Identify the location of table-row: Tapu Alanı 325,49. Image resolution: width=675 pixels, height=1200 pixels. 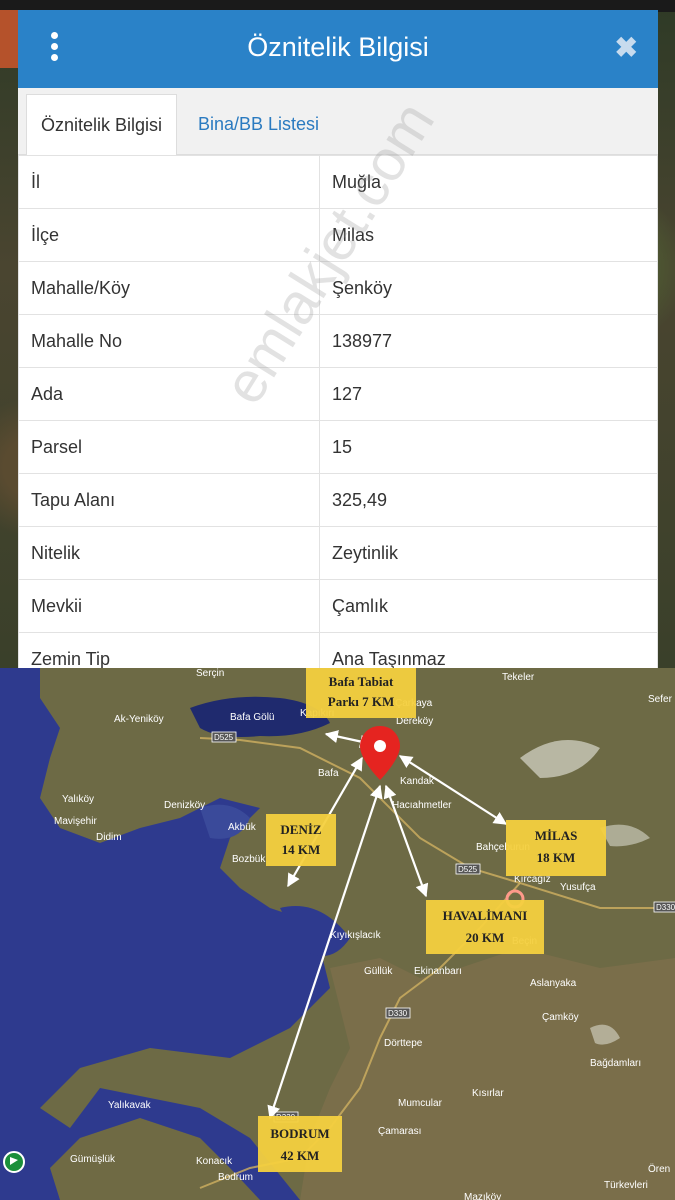
(338, 500).